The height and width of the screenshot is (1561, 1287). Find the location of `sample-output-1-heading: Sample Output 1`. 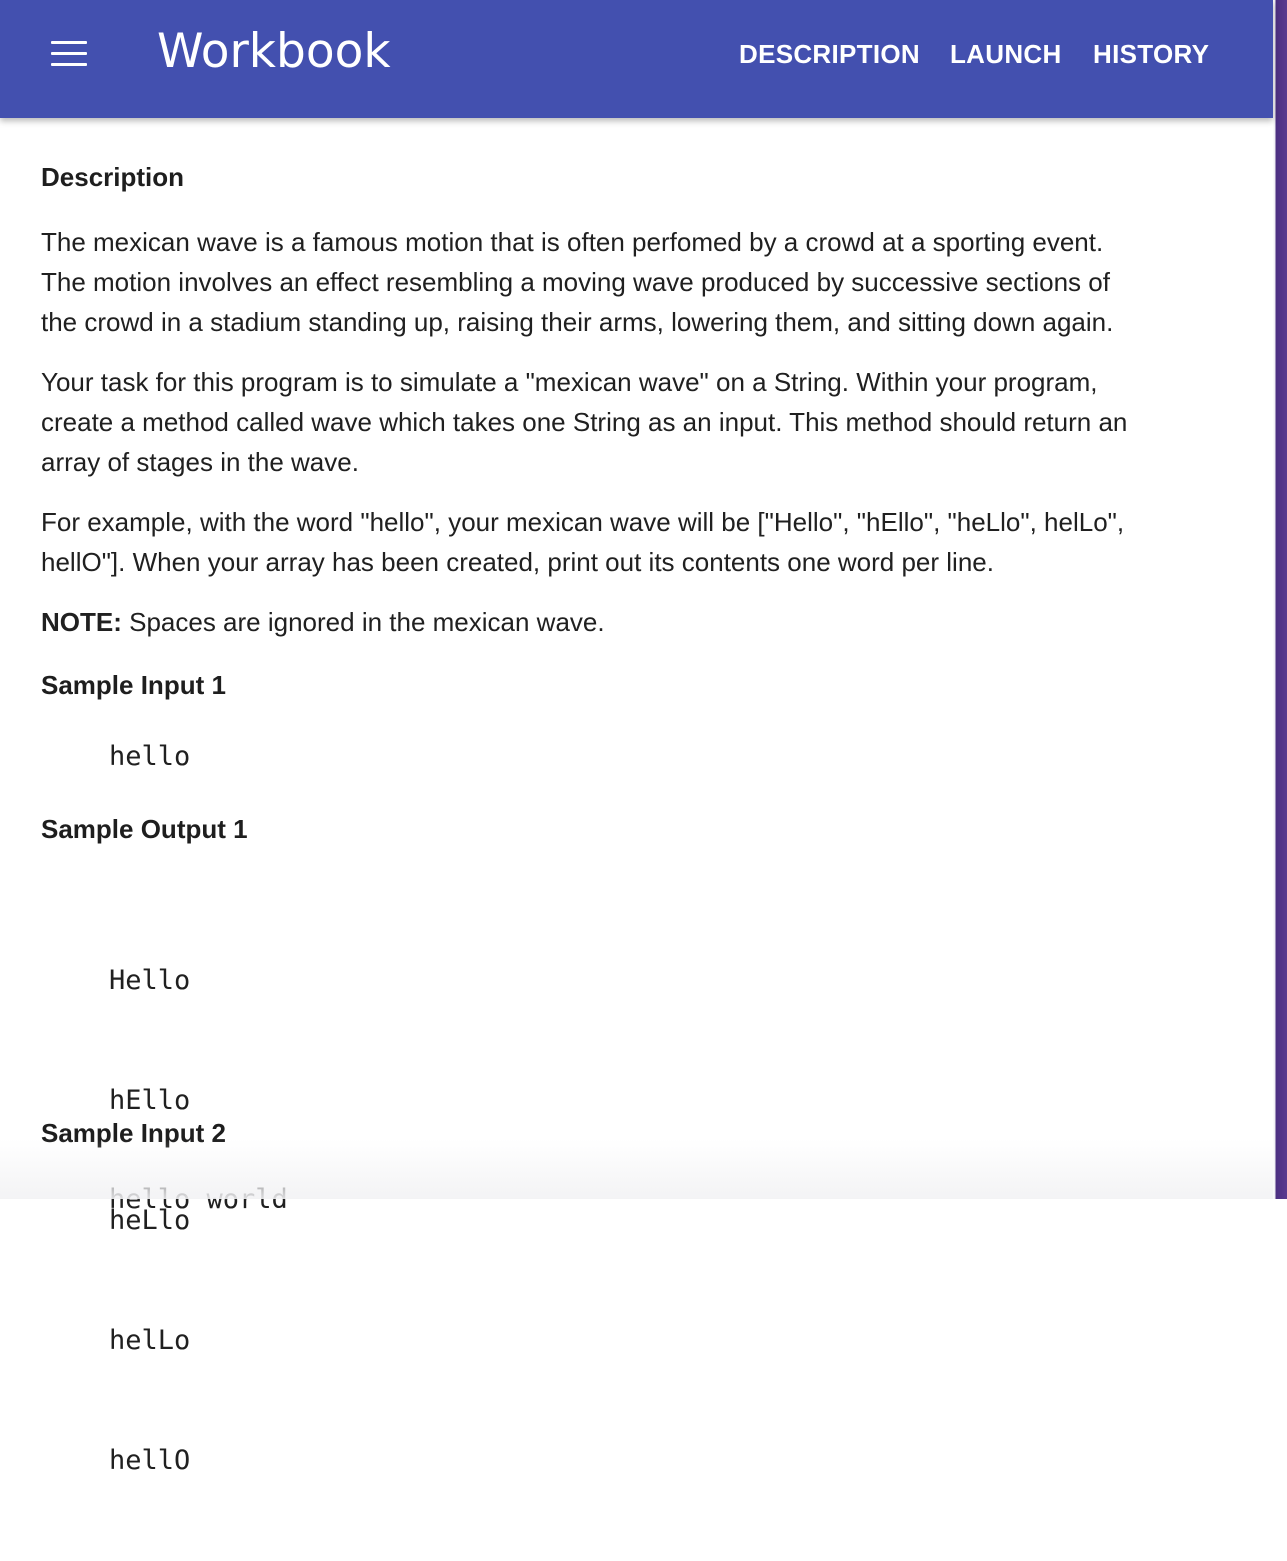

sample-output-1-heading: Sample Output 1 is located at coordinates (144, 829).